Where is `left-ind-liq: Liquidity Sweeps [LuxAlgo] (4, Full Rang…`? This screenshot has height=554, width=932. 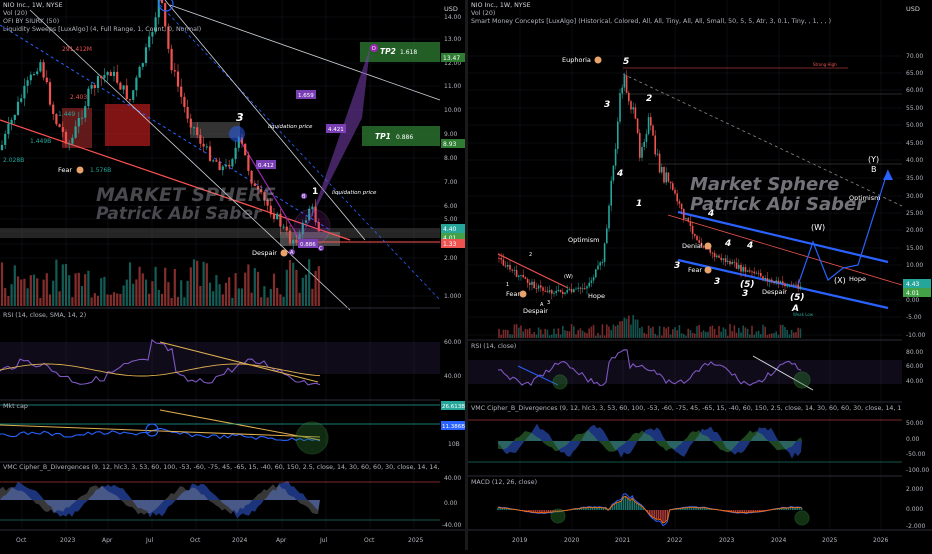
left-ind-liq: Liquidity Sweeps [LuxAlgo] (4, Full Rang… is located at coordinates (102, 30).